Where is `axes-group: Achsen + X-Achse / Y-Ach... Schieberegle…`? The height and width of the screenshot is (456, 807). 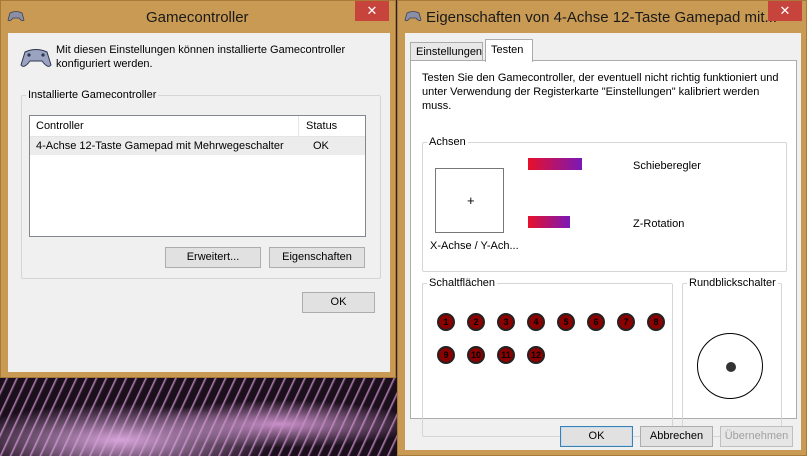 axes-group: Achsen + X-Achse / Y-Ach... Schieberegle… is located at coordinates (604, 204).